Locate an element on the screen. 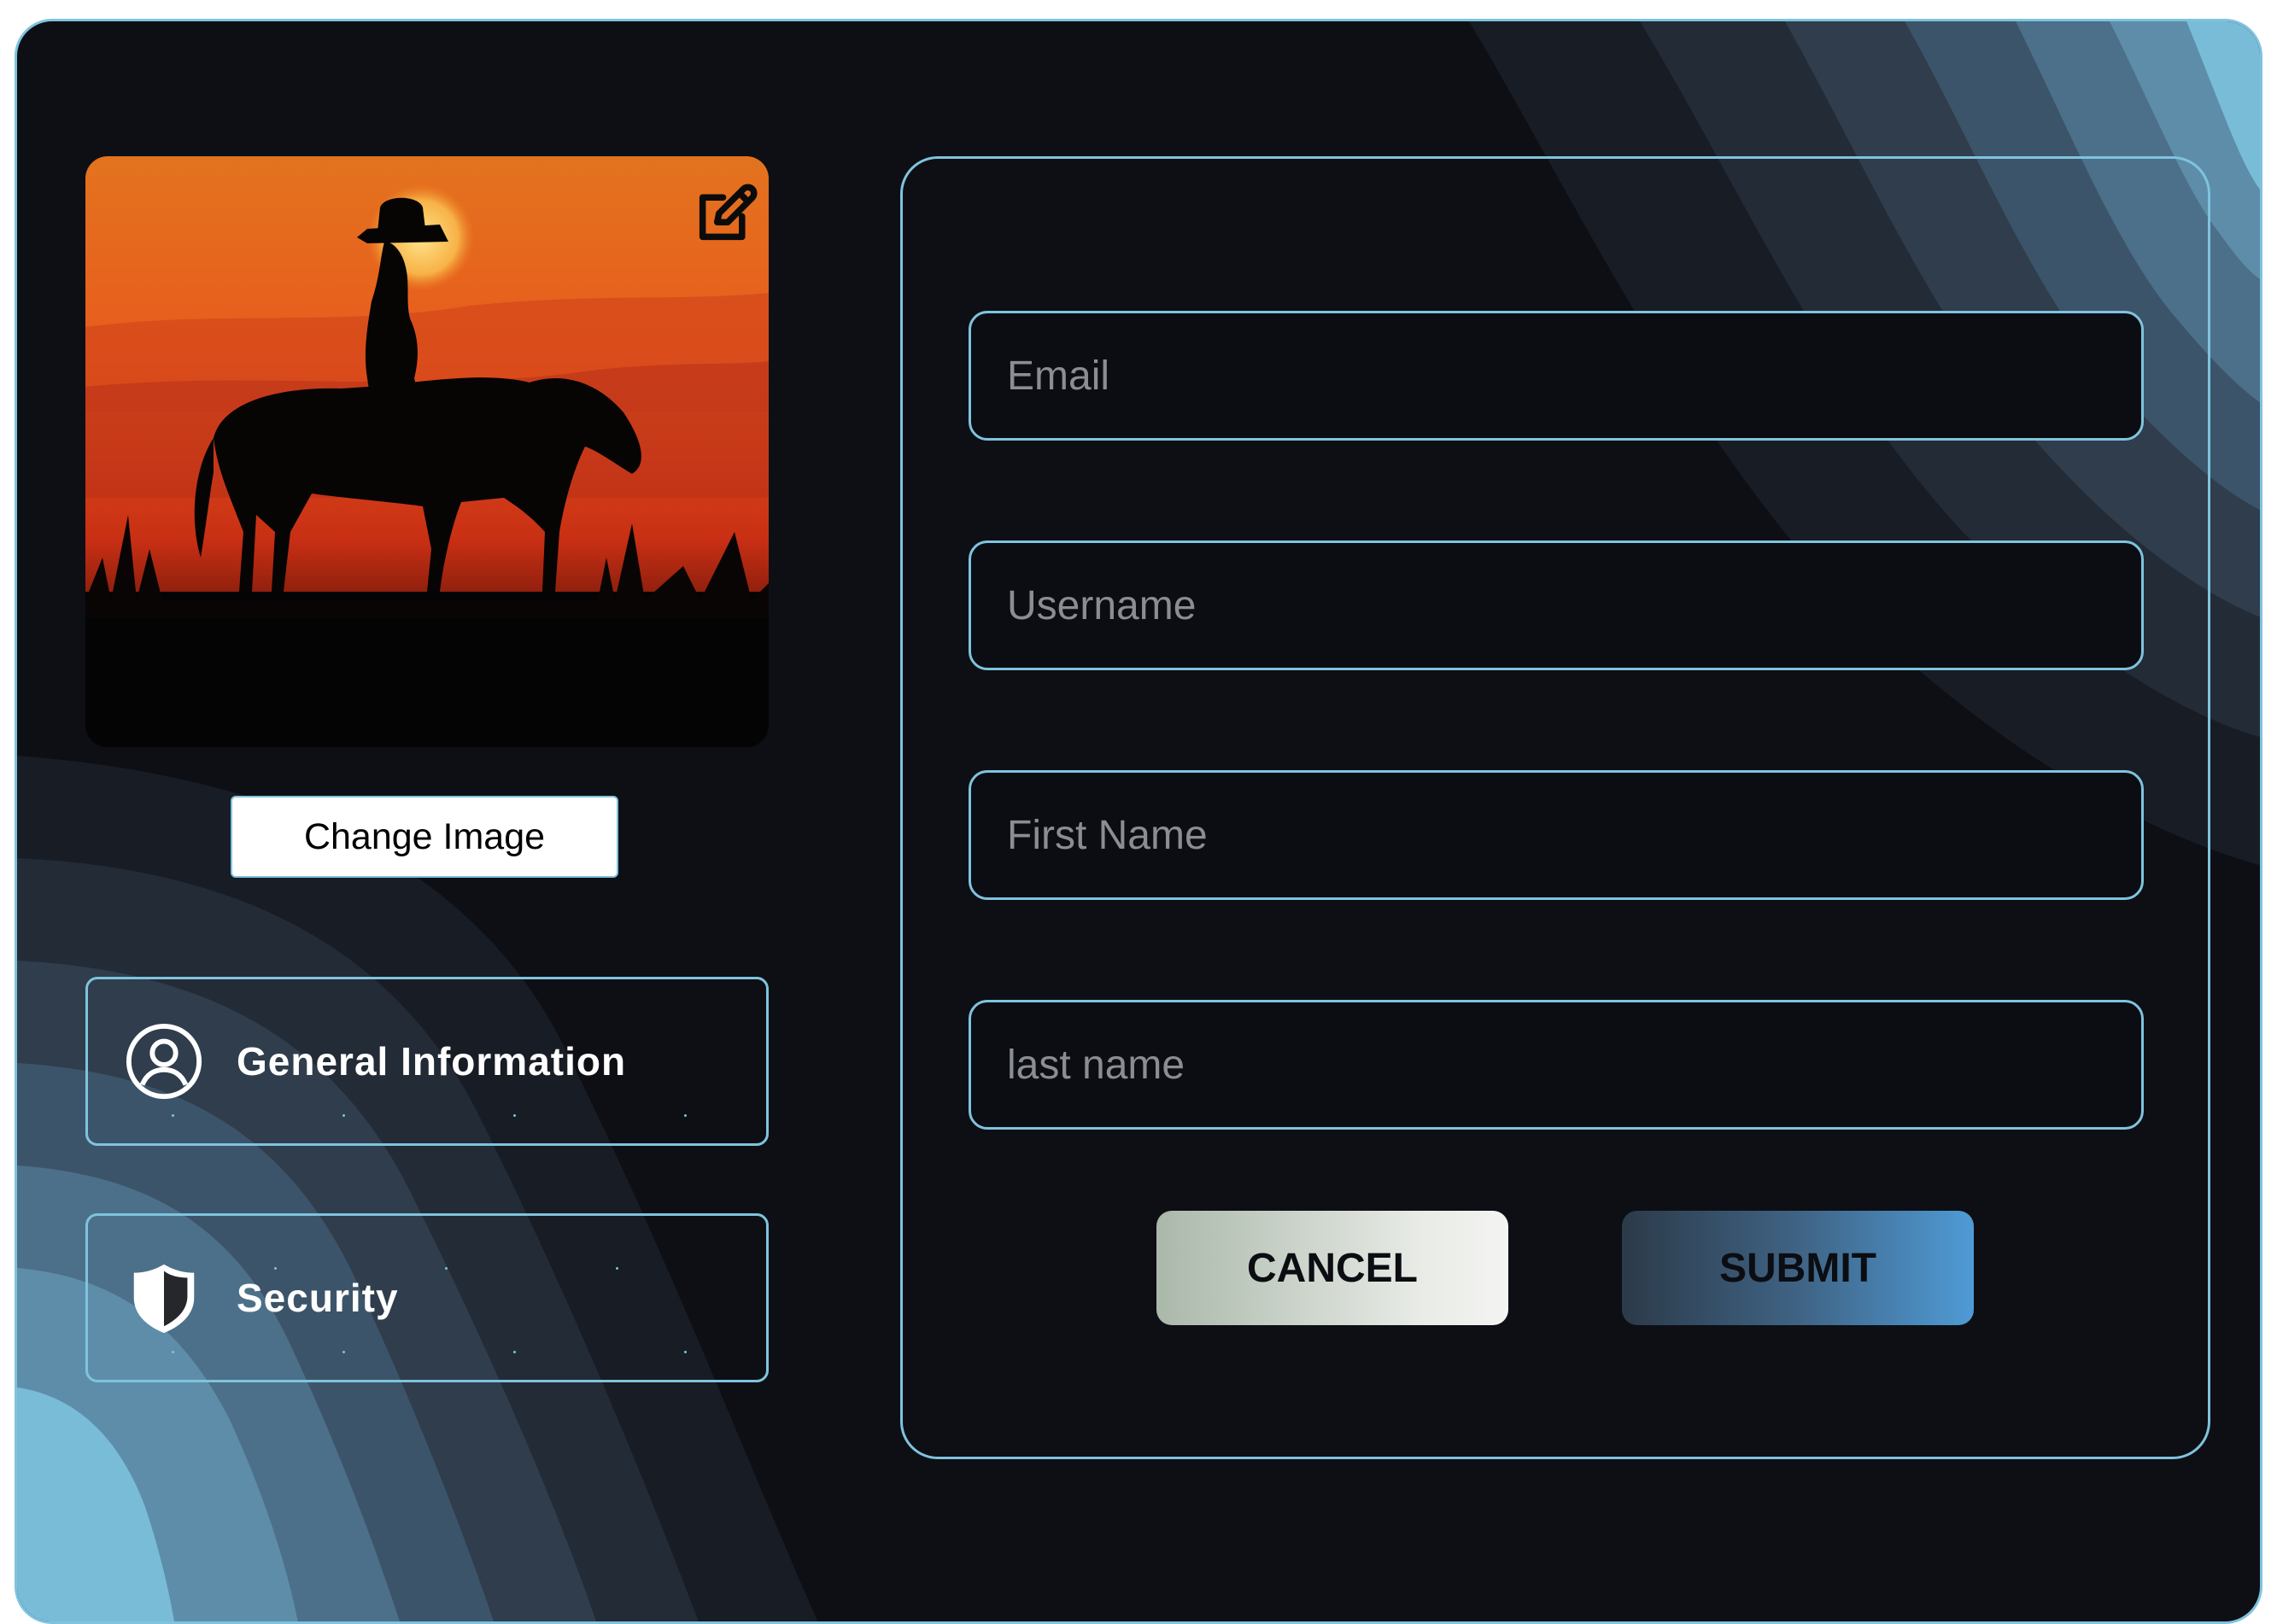 This screenshot has height=1624, width=2277. edit-square-icon is located at coordinates (726, 213).